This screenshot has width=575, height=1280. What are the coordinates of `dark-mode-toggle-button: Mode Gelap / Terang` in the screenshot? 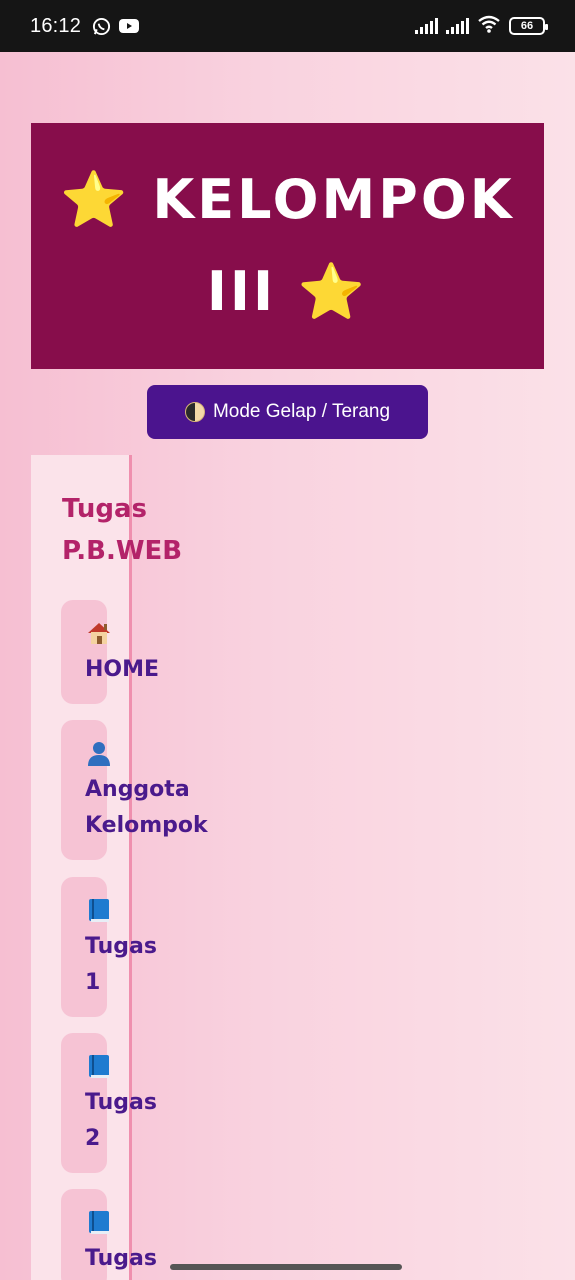 It's located at (287, 412).